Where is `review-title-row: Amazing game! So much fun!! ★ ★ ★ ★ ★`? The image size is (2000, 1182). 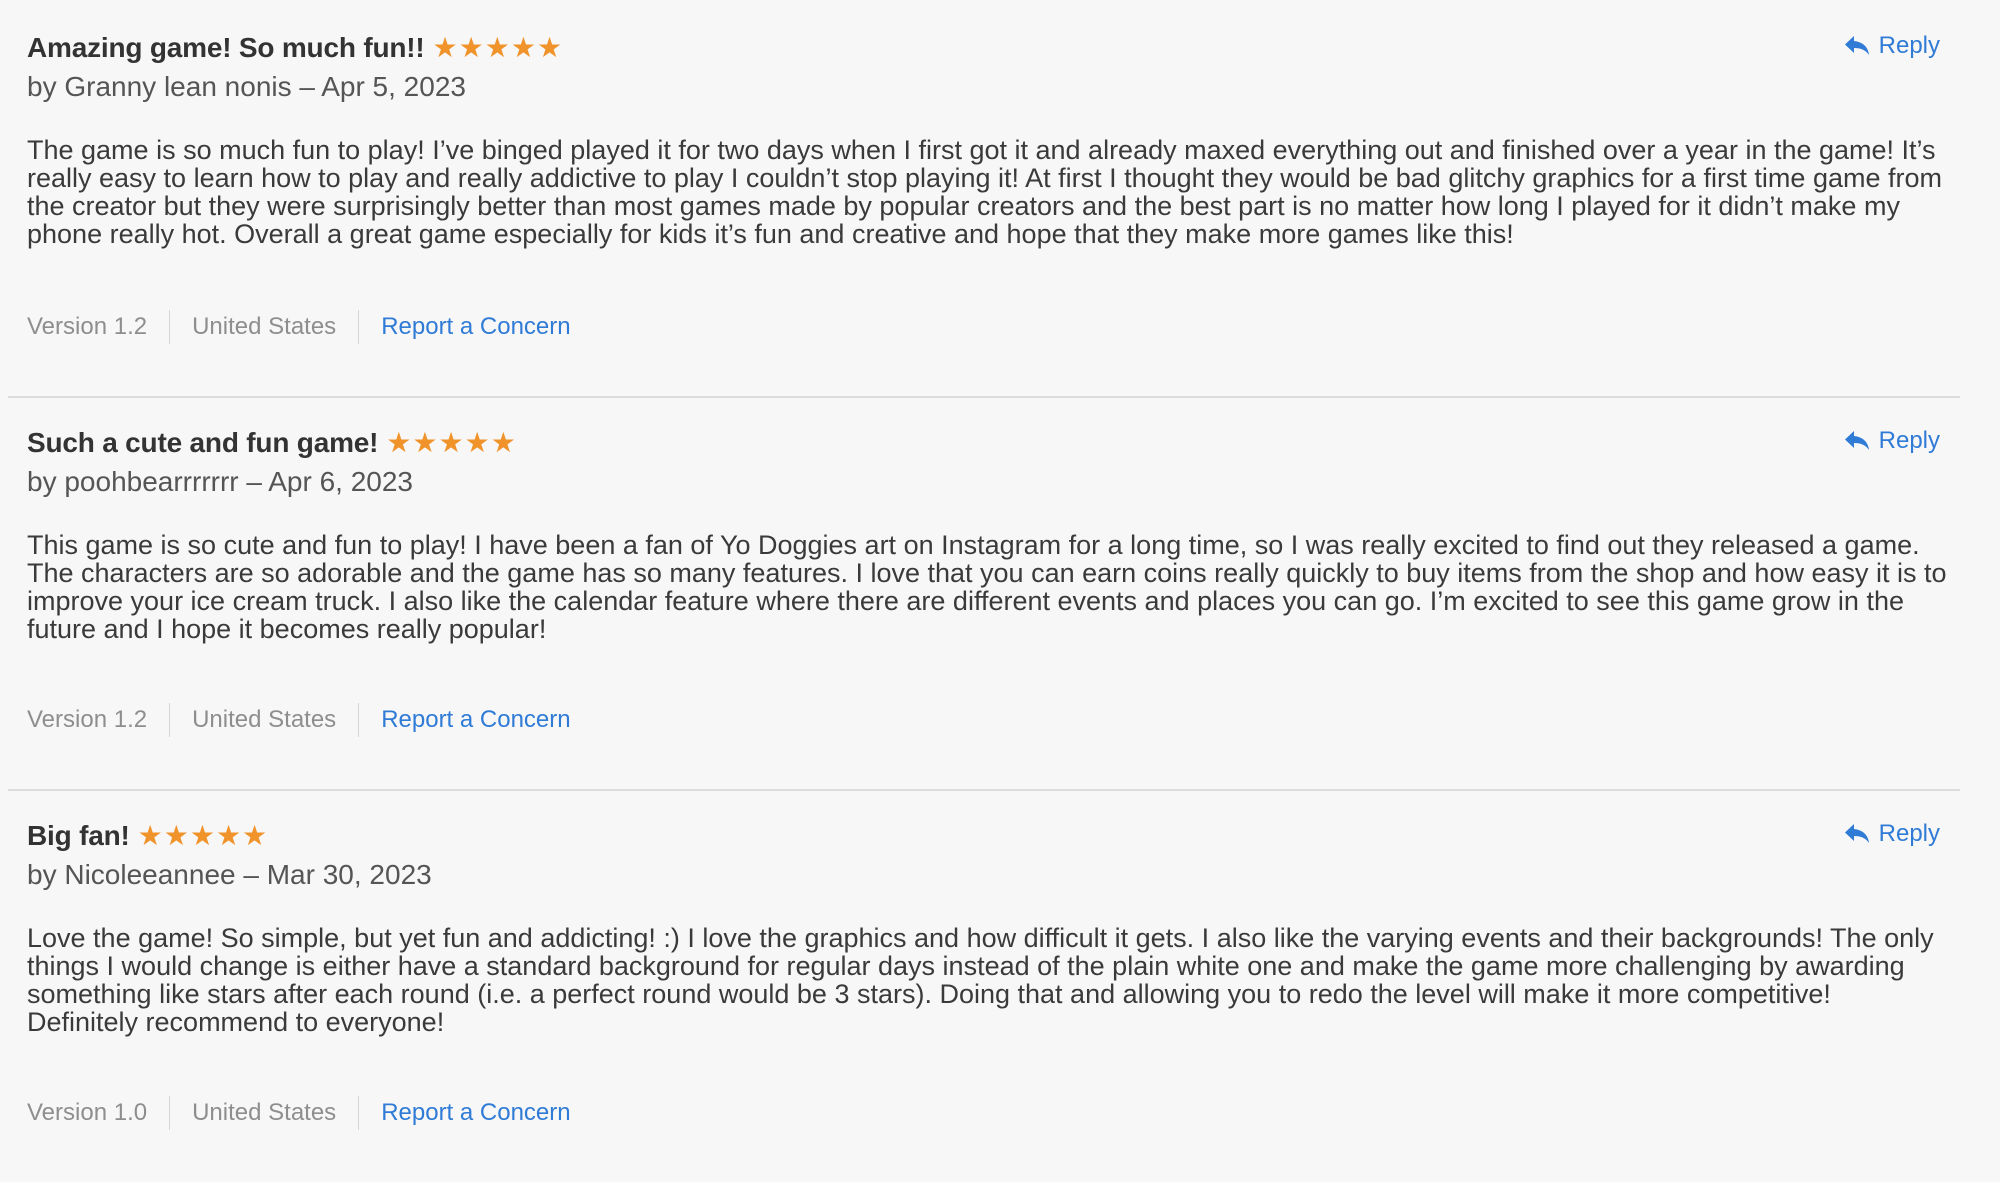 review-title-row: Amazing game! So much fun!! ★ ★ ★ ★ ★ is located at coordinates (294, 48).